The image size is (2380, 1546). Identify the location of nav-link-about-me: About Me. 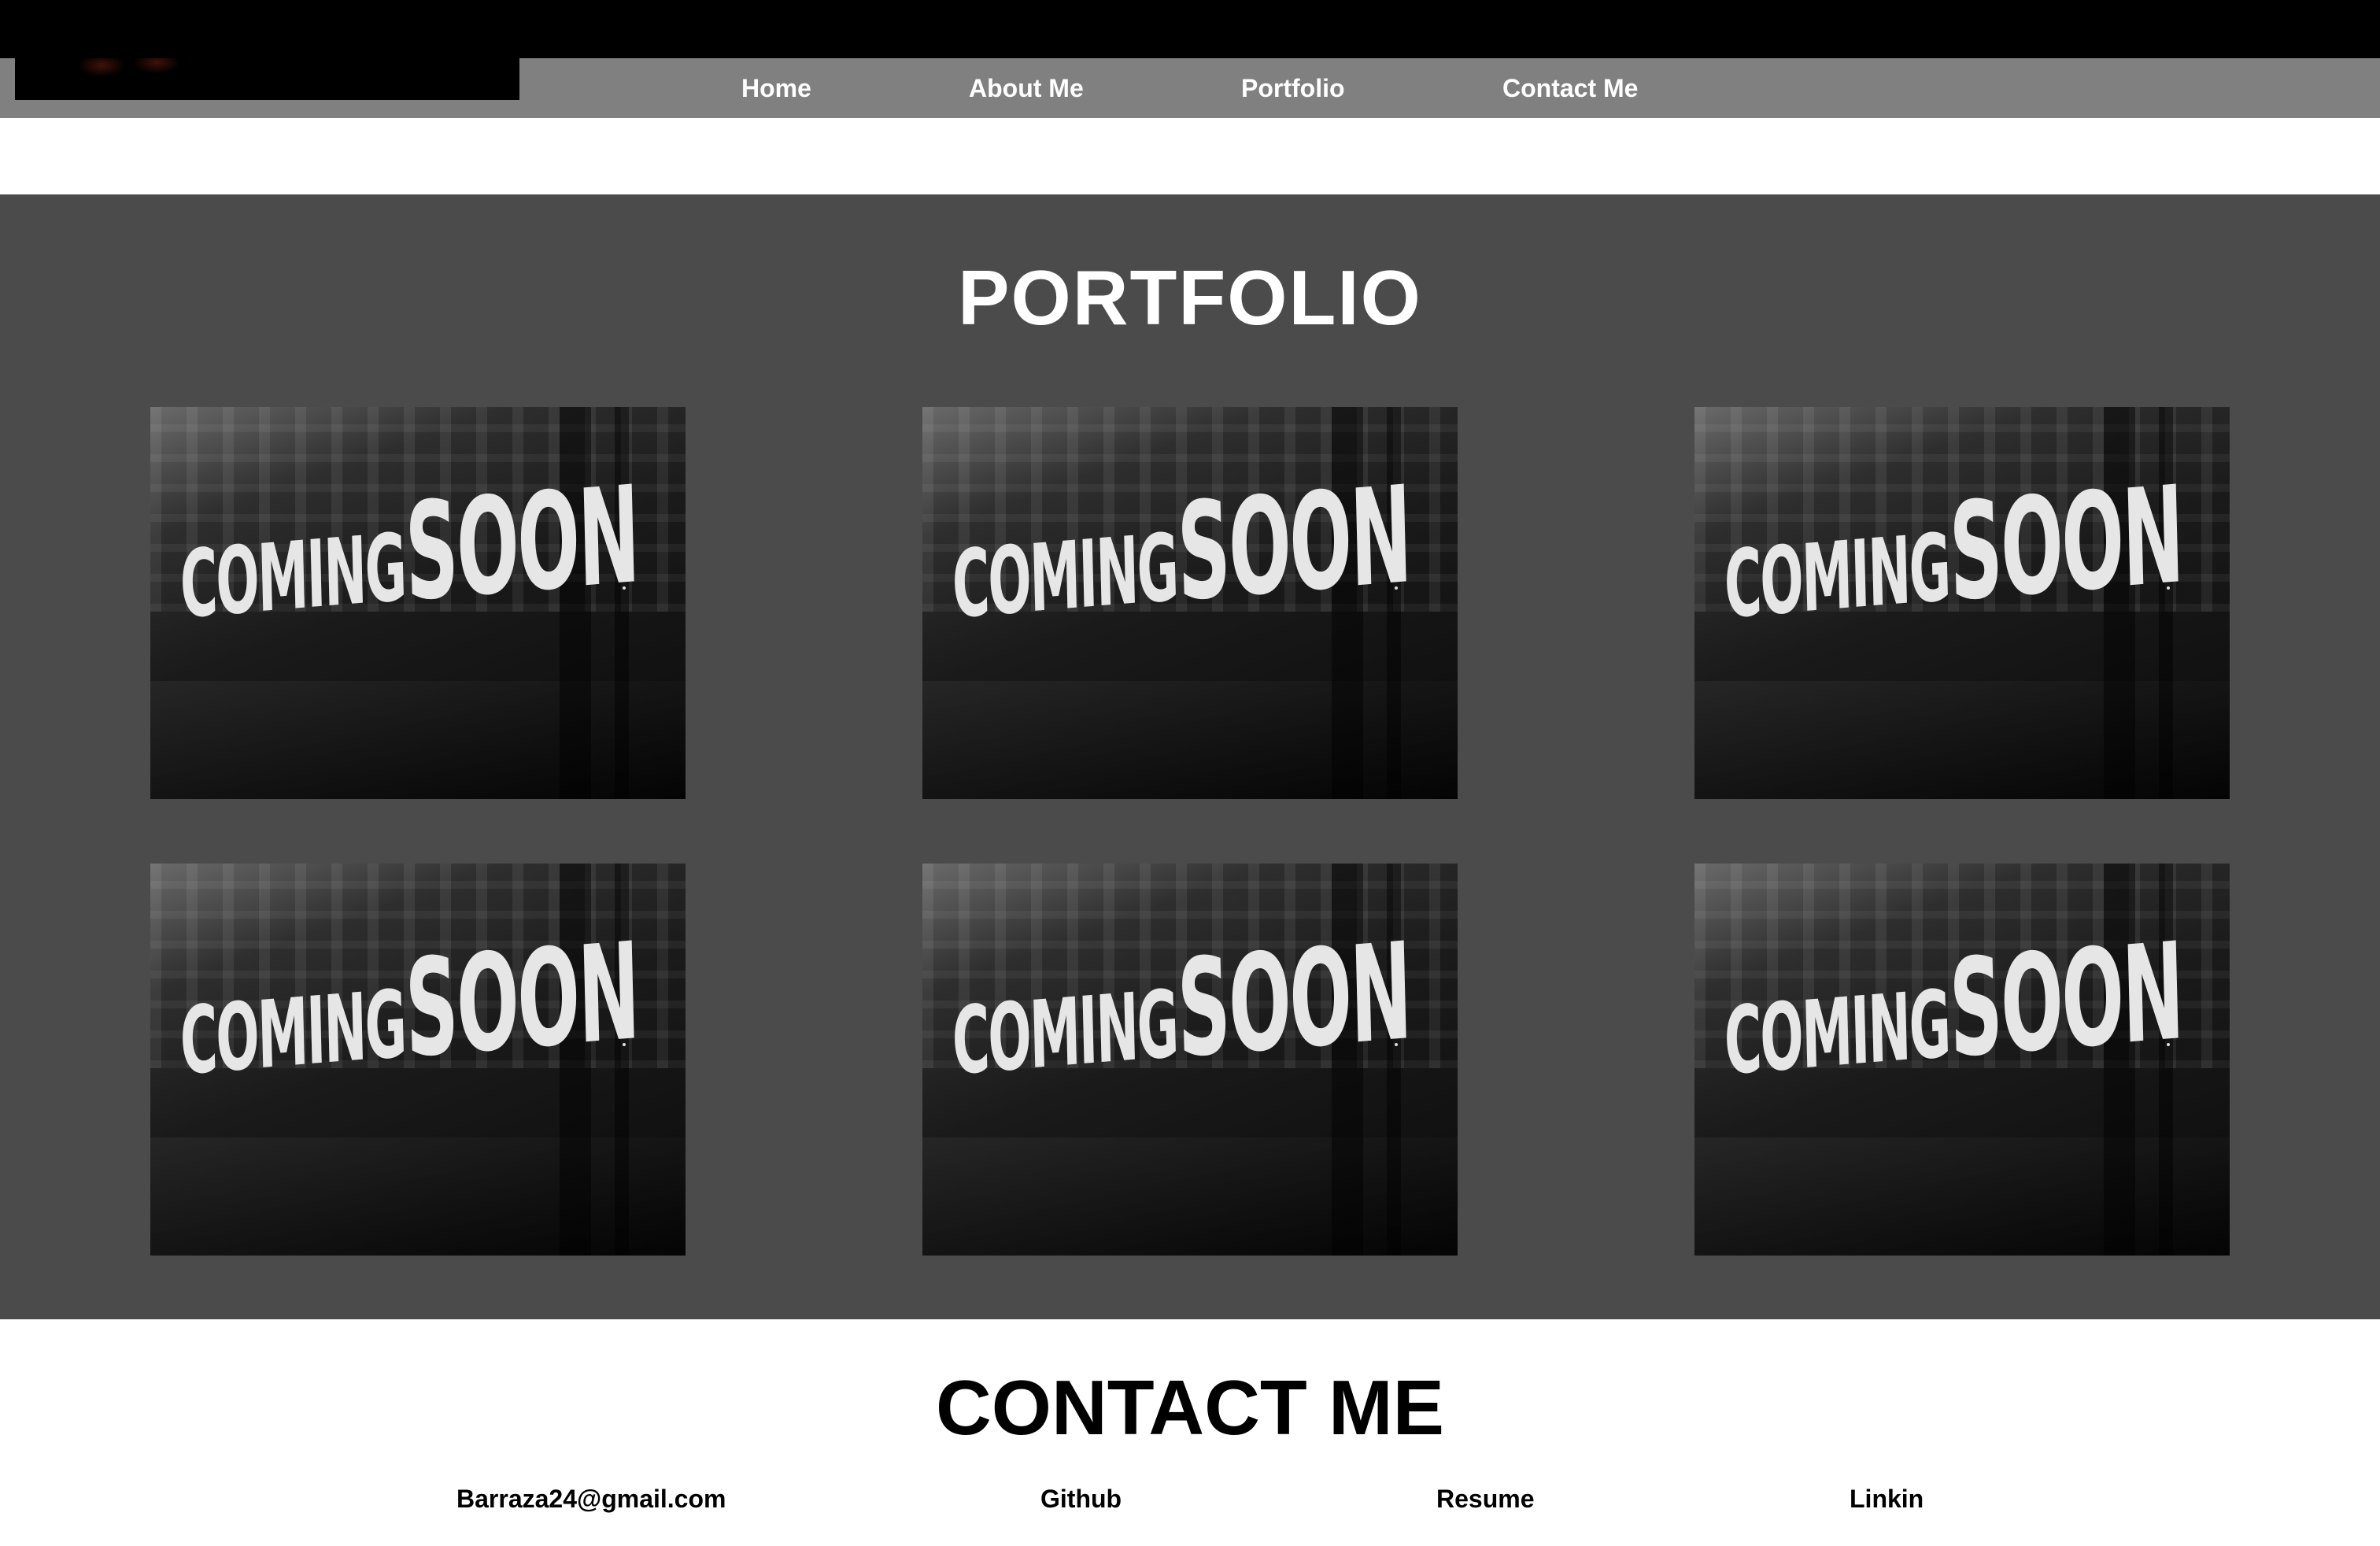
(1026, 88).